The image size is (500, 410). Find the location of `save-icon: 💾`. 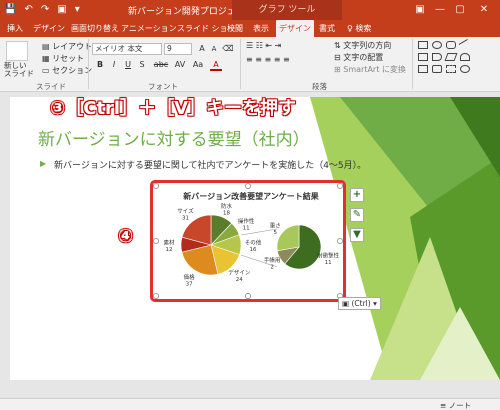

save-icon: 💾 is located at coordinates (10, 10).